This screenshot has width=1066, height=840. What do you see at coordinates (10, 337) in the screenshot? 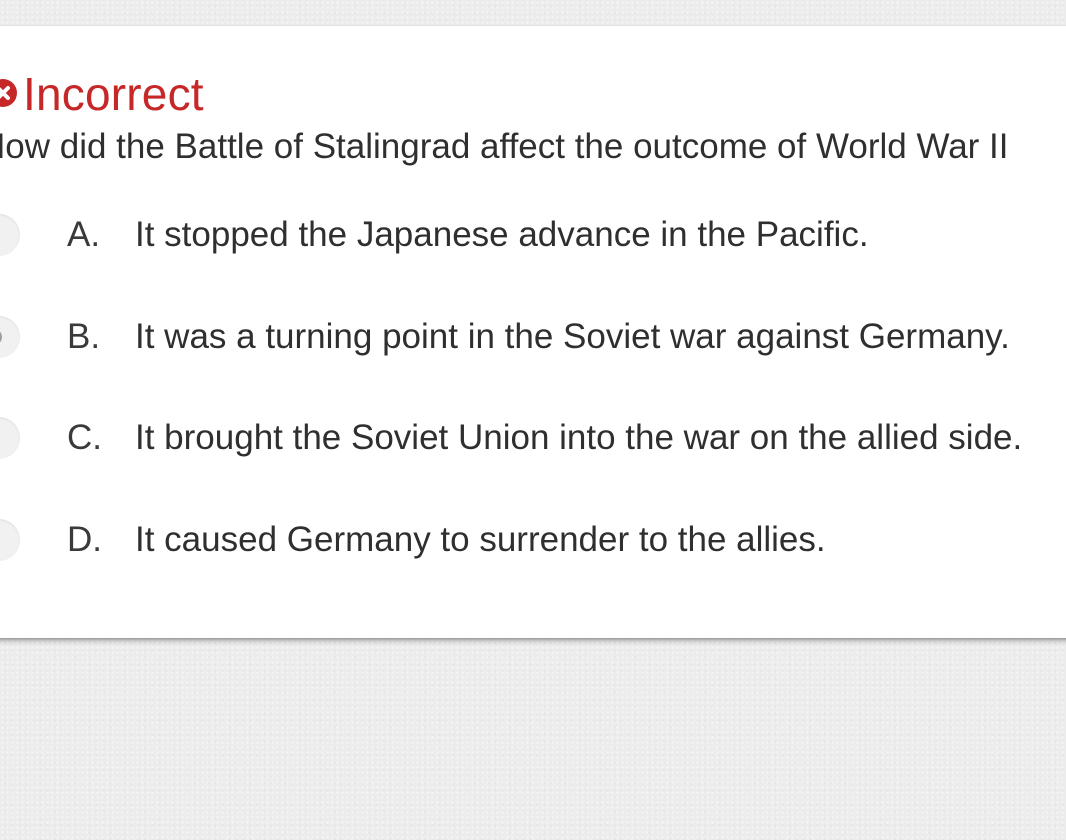
I see `radio-button-b` at bounding box center [10, 337].